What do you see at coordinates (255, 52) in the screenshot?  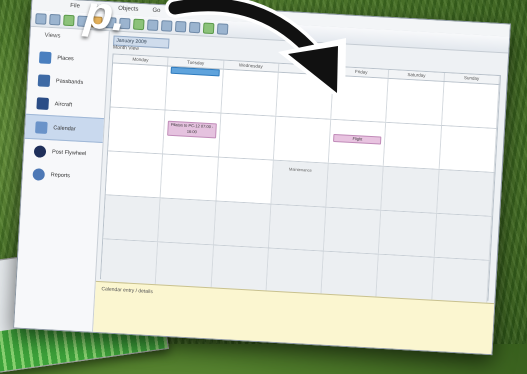 I see `curved-arrow-icon` at bounding box center [255, 52].